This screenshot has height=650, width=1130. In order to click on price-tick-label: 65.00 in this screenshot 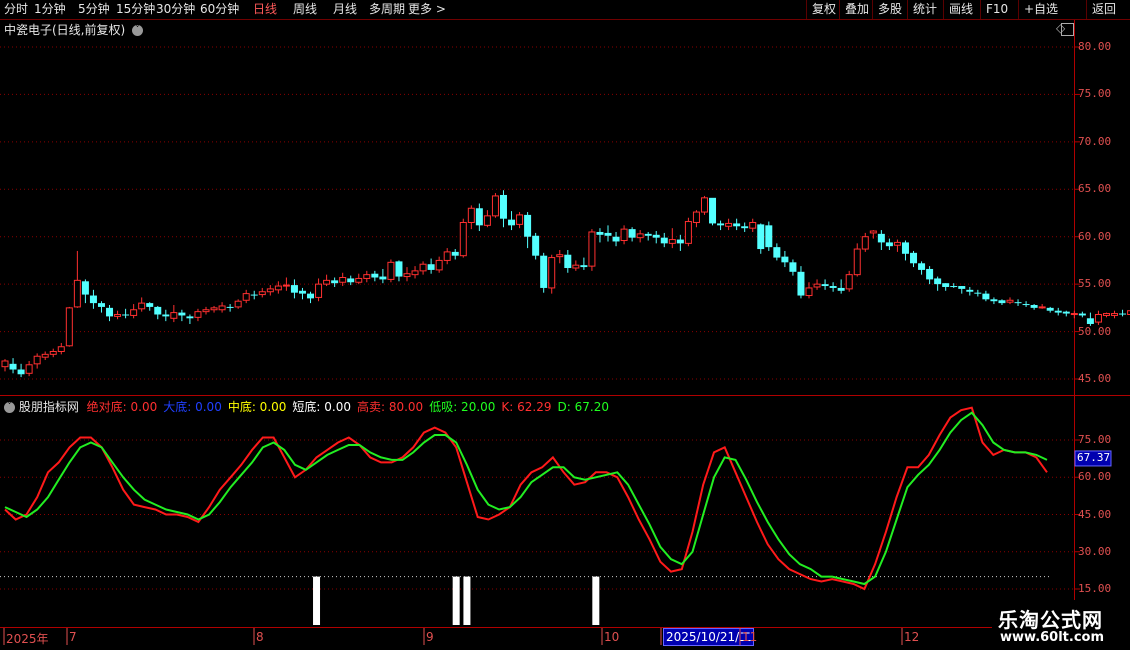, I will do `click(1095, 189)`.